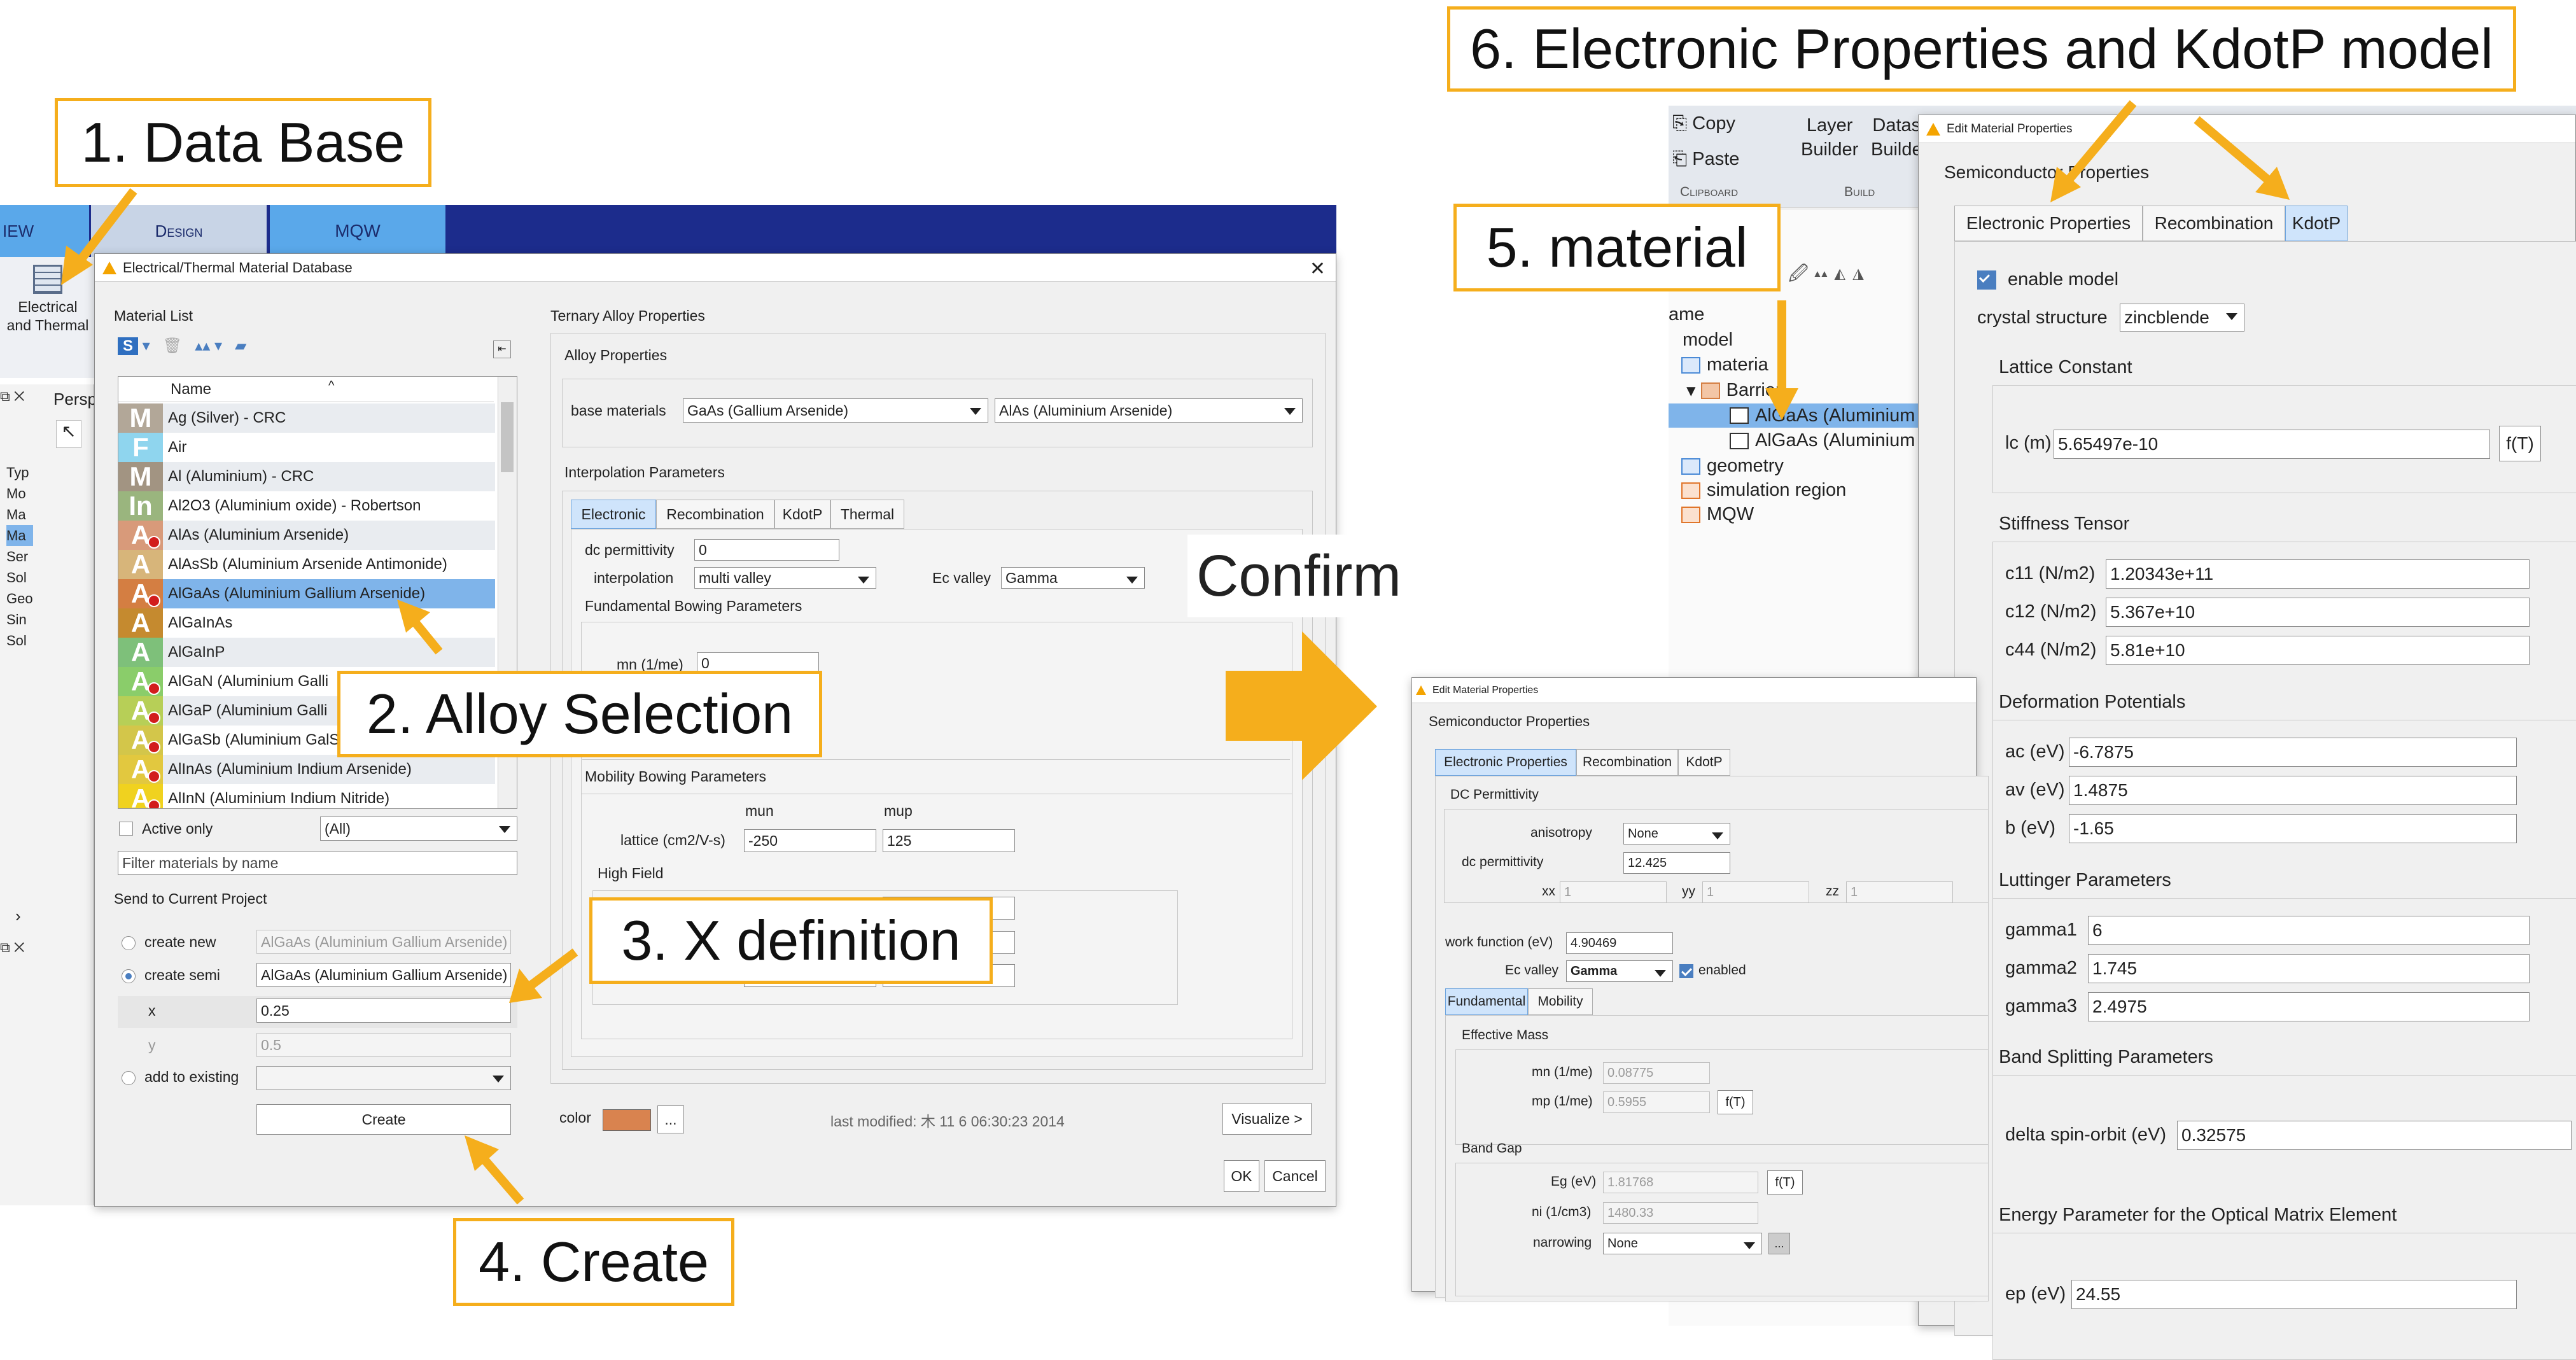 The image size is (2576, 1360). I want to click on callout-kdotp: 6. Electronic Properties and KdotP model, so click(1981, 49).